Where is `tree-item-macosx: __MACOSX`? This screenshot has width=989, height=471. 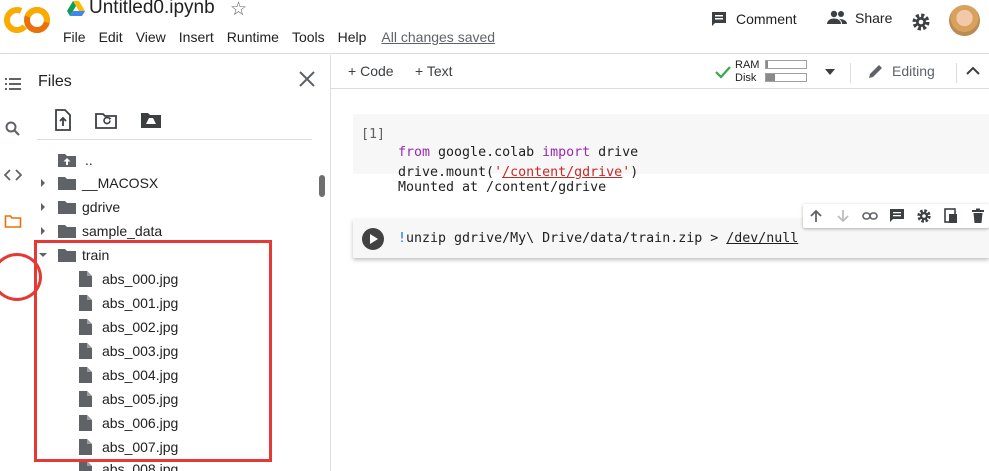 tree-item-macosx: __MACOSX is located at coordinates (98, 183).